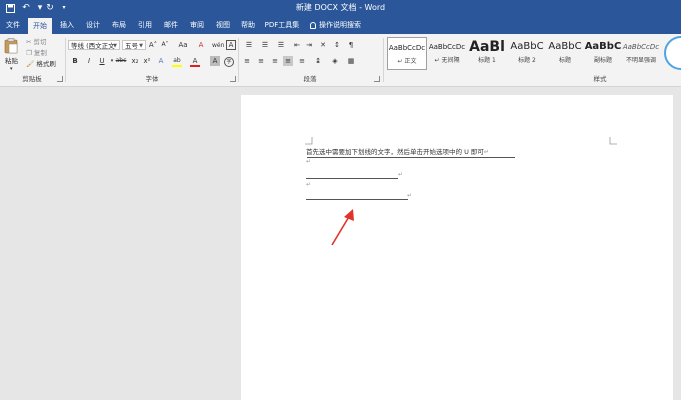 This screenshot has height=400, width=681. Describe the element at coordinates (233, 79) in the screenshot. I see `font-launcher-icon` at that location.